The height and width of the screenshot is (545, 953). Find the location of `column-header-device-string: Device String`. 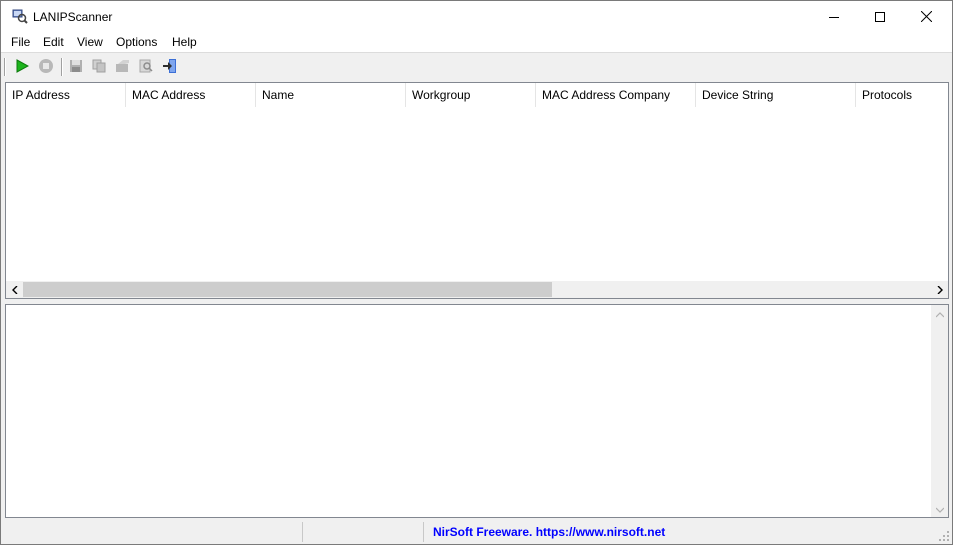

column-header-device-string: Device String is located at coordinates (776, 95).